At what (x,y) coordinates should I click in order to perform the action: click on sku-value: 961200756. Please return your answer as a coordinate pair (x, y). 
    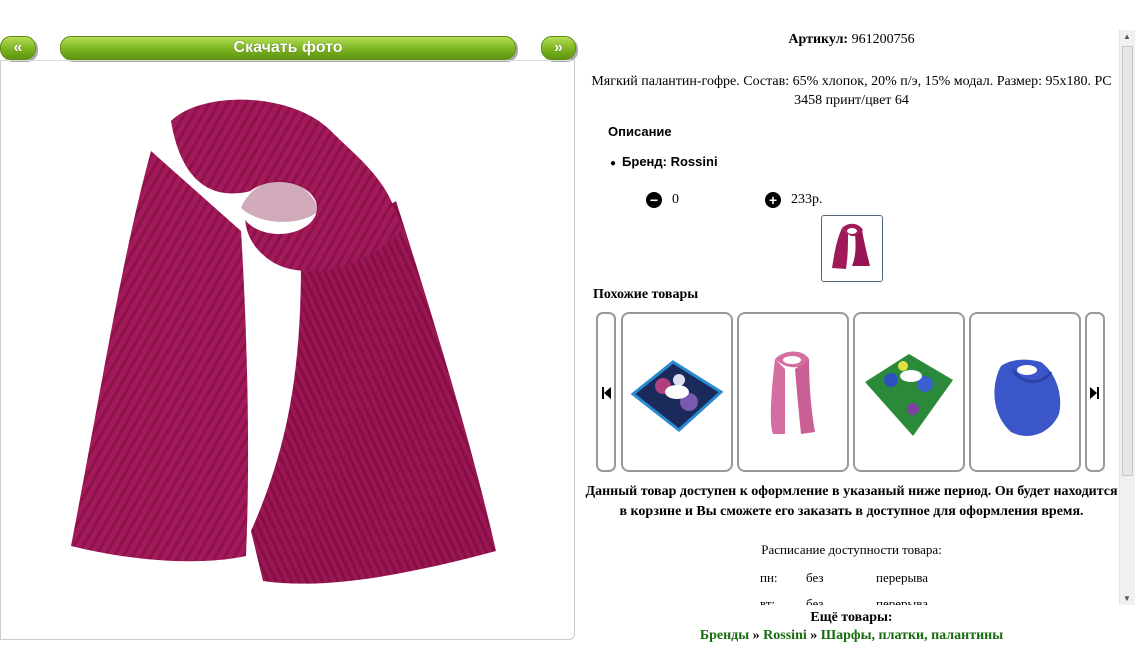
    Looking at the image, I should click on (883, 39).